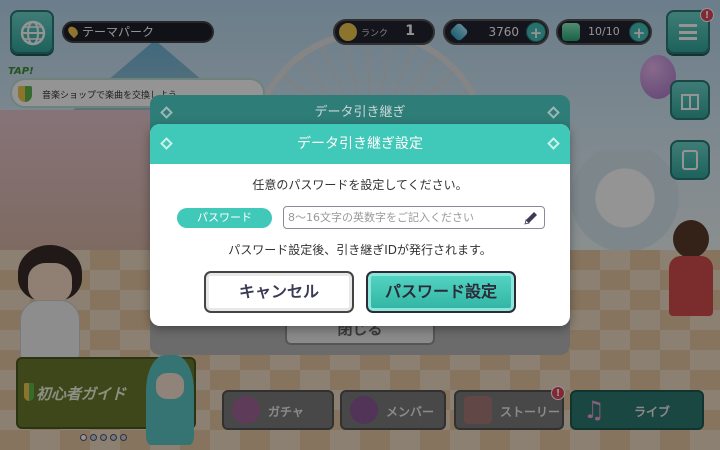  Describe the element at coordinates (360, 185) in the screenshot. I see `dialog-instruction: 任意のパスワードを設定してください。` at that location.